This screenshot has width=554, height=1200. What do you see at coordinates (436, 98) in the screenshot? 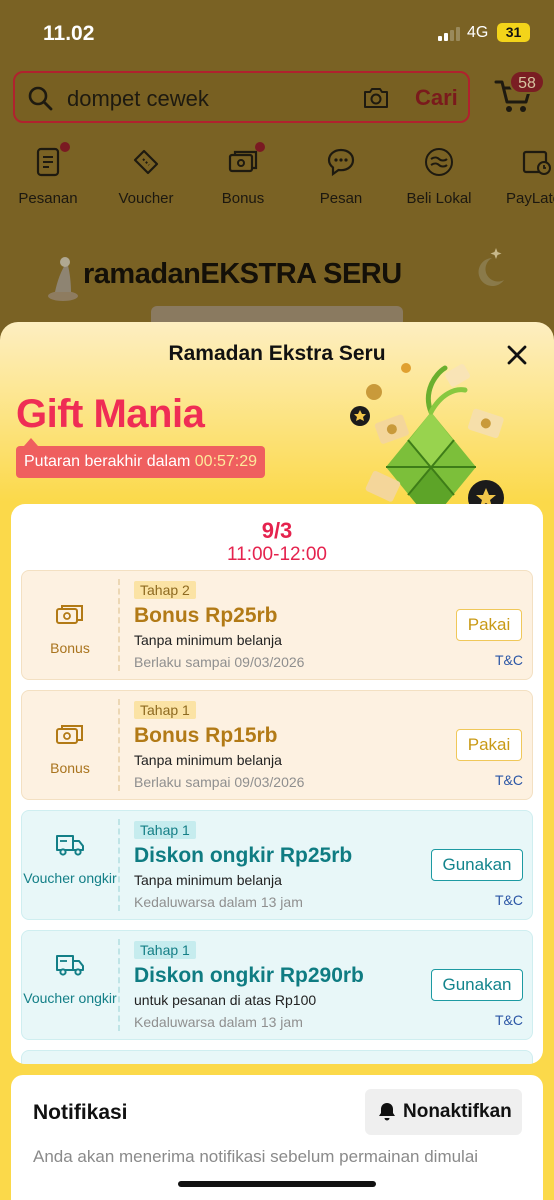
I see `search-button: Cari` at bounding box center [436, 98].